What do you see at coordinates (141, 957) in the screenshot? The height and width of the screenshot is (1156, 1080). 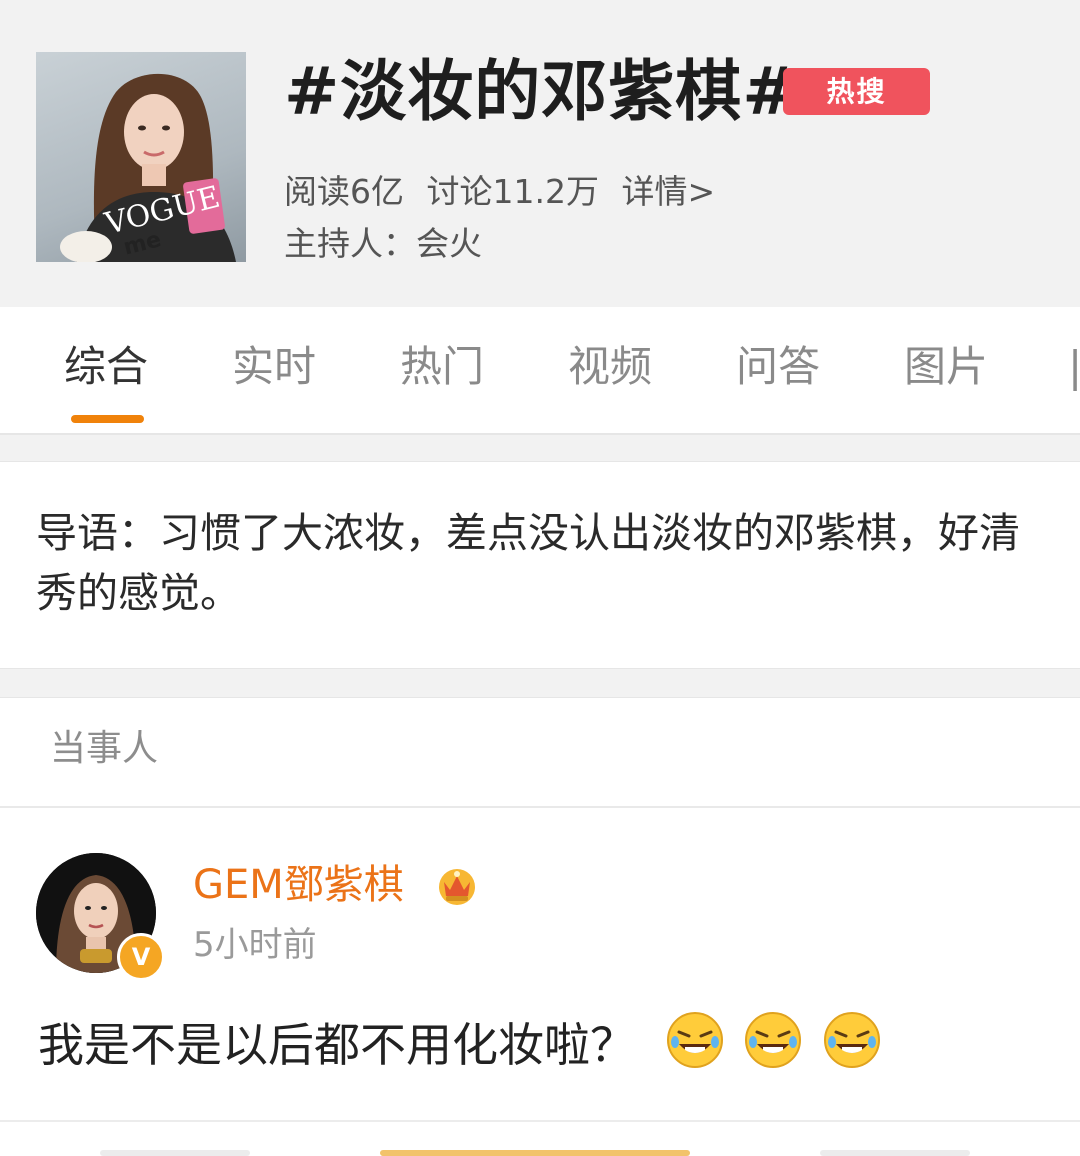 I see `verified-icon: V` at bounding box center [141, 957].